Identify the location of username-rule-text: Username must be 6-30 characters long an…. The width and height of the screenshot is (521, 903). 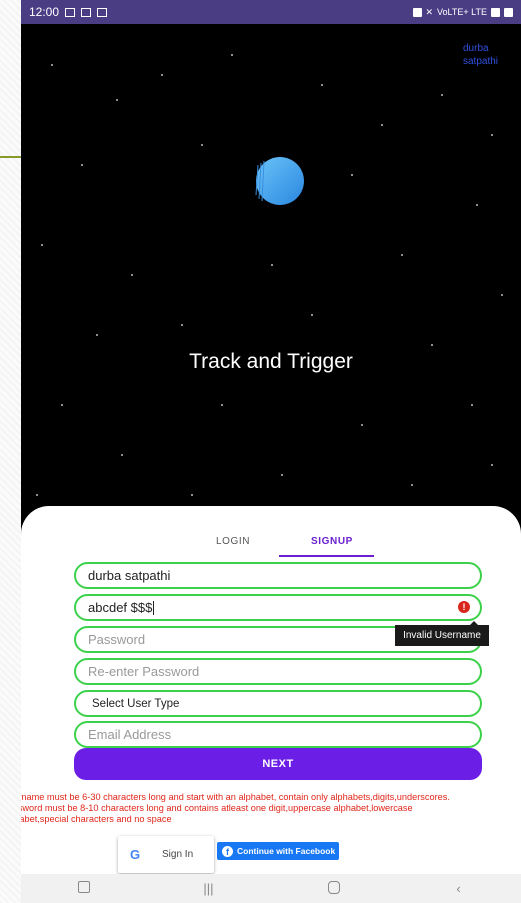
(235, 797).